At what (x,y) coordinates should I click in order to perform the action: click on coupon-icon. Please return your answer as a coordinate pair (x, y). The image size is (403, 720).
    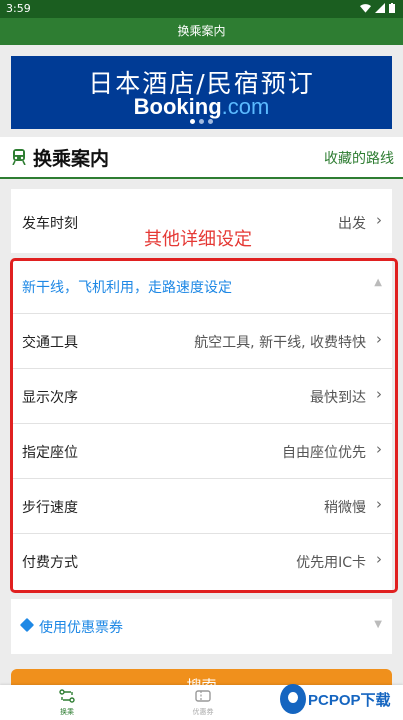
    Looking at the image, I should click on (203, 696).